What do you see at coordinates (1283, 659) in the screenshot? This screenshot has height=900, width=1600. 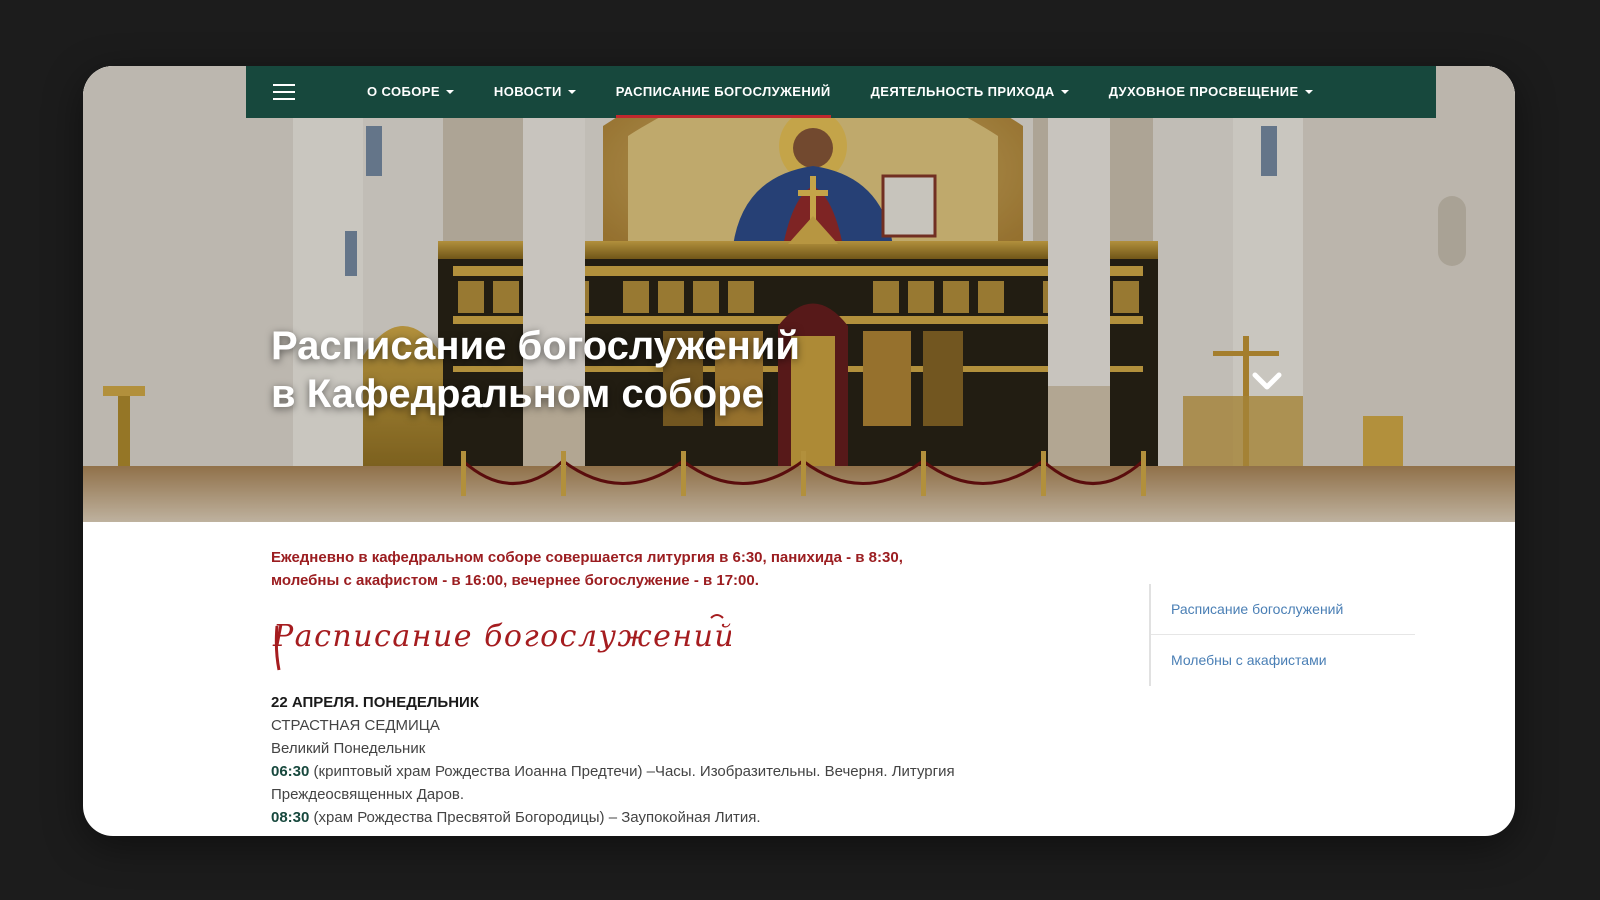 I see `sidebar-link-akathist-prayers: Молебны с акафистами` at bounding box center [1283, 659].